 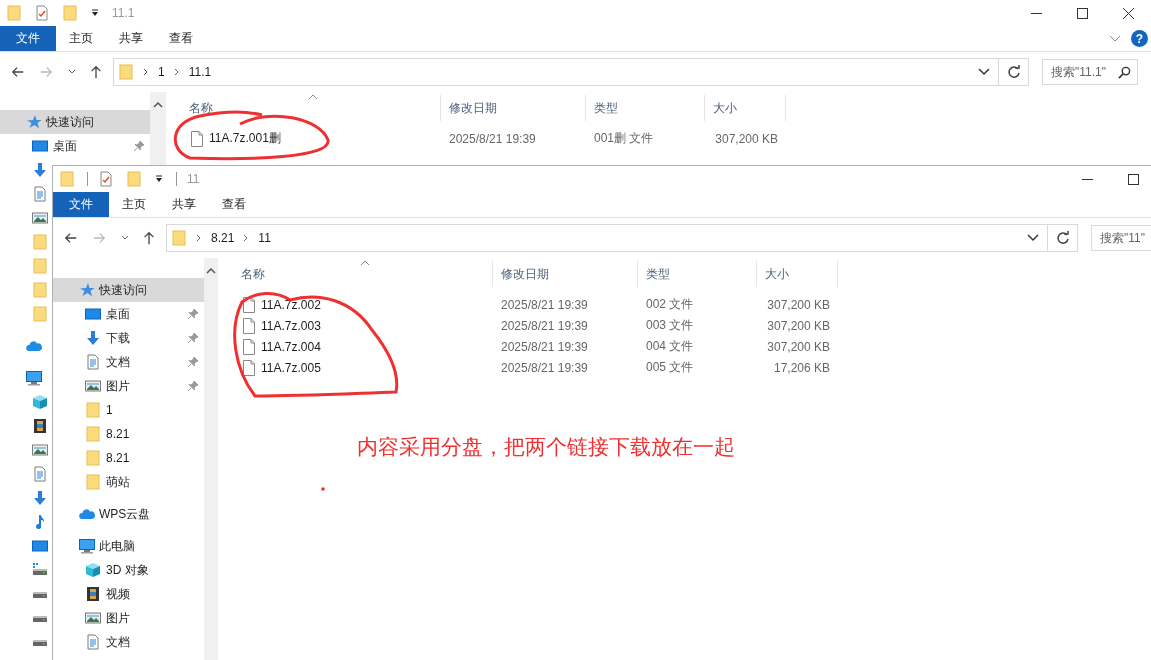 What do you see at coordinates (1139, 38) in the screenshot?
I see `help-button: ?` at bounding box center [1139, 38].